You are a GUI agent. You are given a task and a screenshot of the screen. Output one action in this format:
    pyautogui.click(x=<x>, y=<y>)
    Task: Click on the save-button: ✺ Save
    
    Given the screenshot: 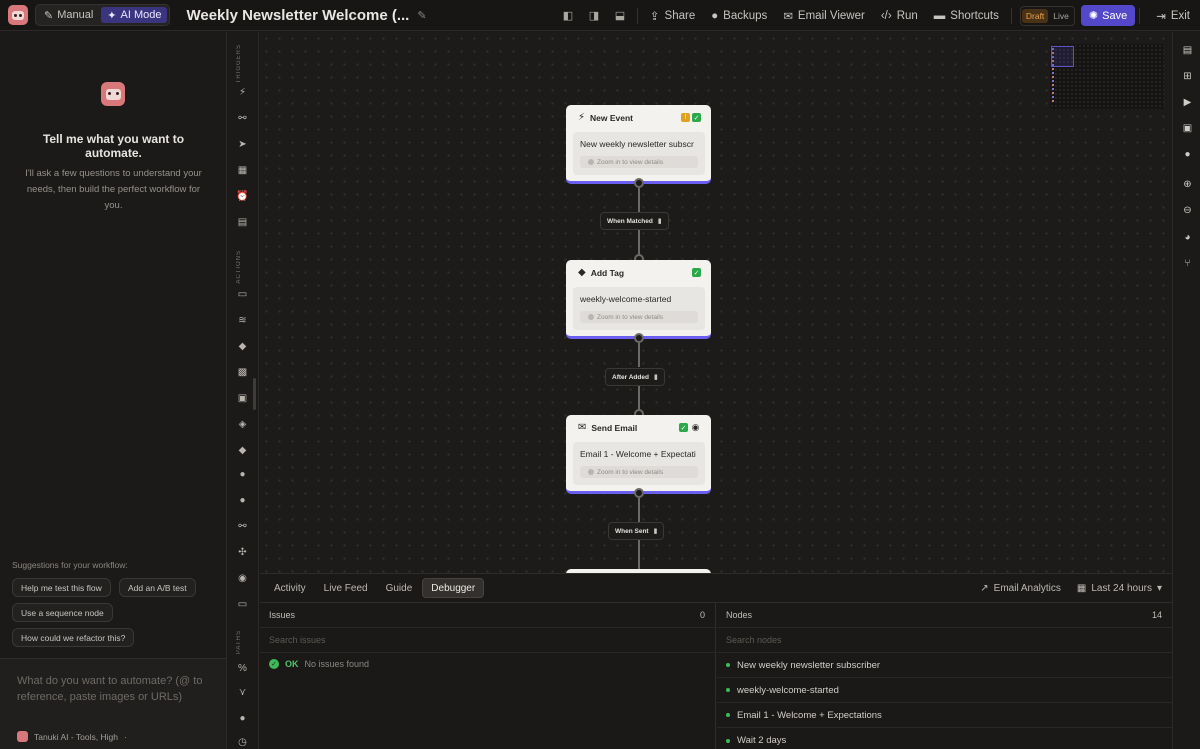 What is the action you would take?
    pyautogui.click(x=1108, y=15)
    